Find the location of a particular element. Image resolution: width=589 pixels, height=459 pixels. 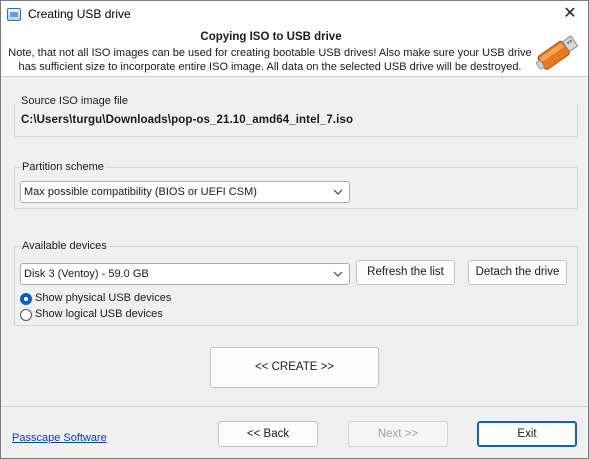

radio-logical-devices: Show logical USB devices is located at coordinates (100, 315).